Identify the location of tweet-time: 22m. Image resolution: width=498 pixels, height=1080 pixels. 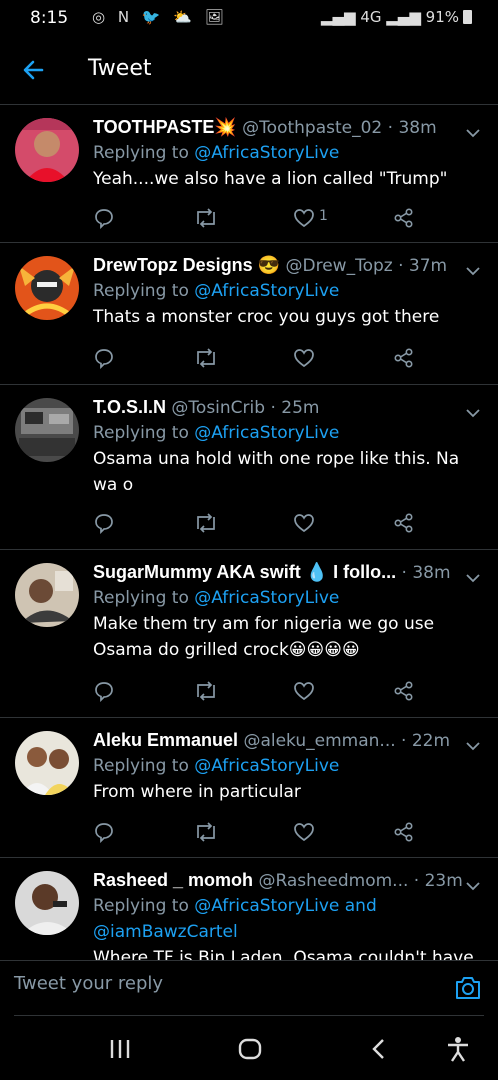
(431, 741).